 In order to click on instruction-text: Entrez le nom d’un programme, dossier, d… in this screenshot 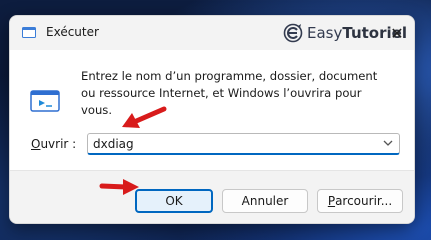, I will do `click(229, 93)`.